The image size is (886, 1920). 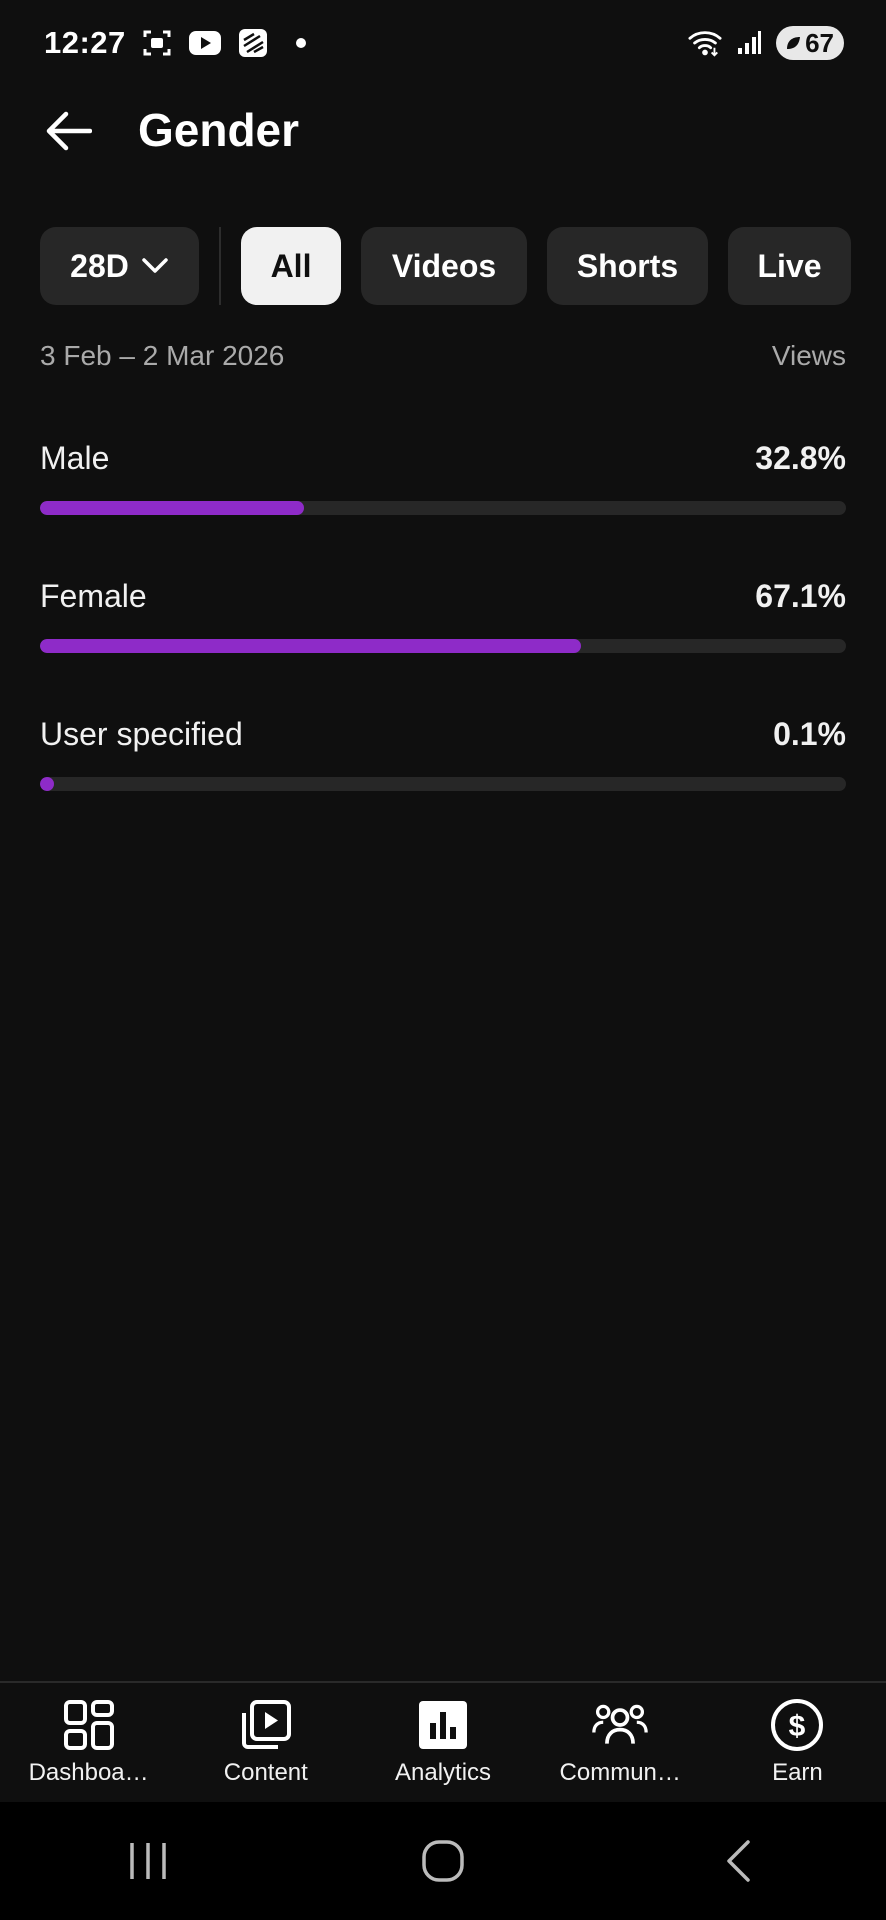 What do you see at coordinates (800, 596) in the screenshot?
I see `gender-percentage: 67.1%` at bounding box center [800, 596].